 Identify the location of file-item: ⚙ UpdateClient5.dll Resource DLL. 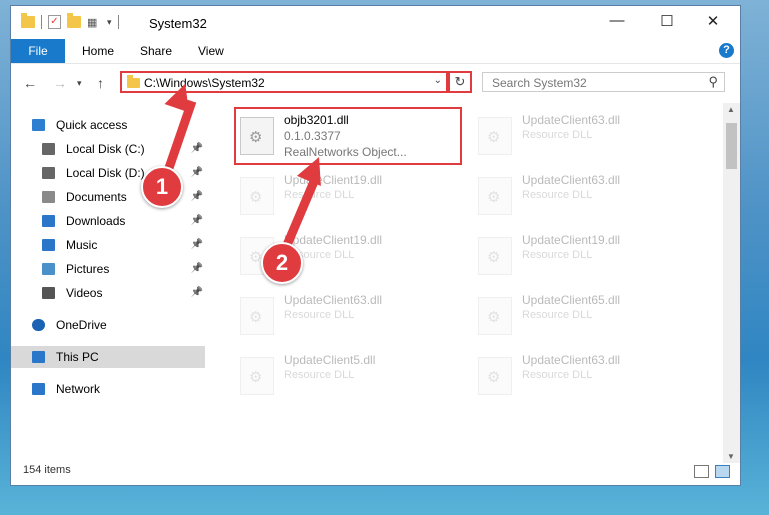
(349, 375).